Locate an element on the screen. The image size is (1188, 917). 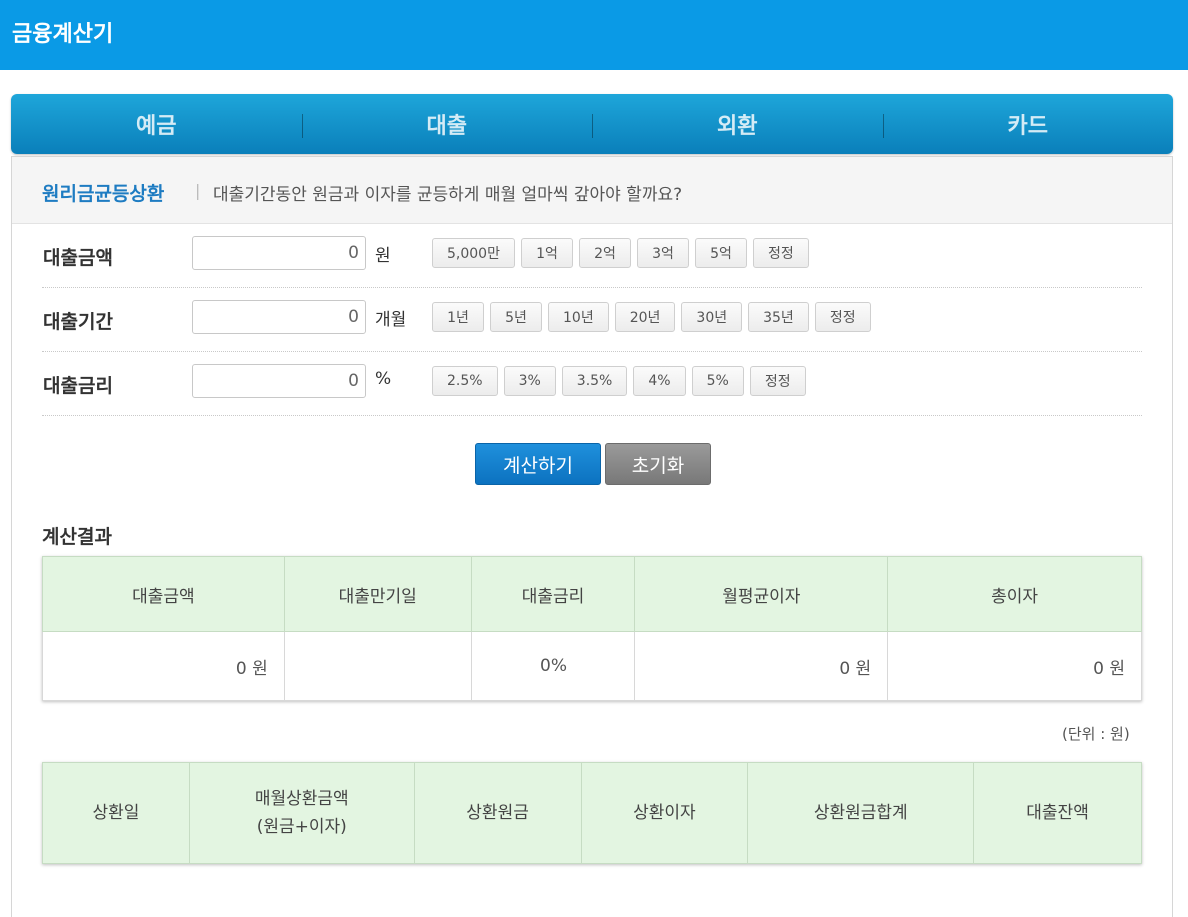
result-header-maturity: 대출만기일 is located at coordinates (377, 594).